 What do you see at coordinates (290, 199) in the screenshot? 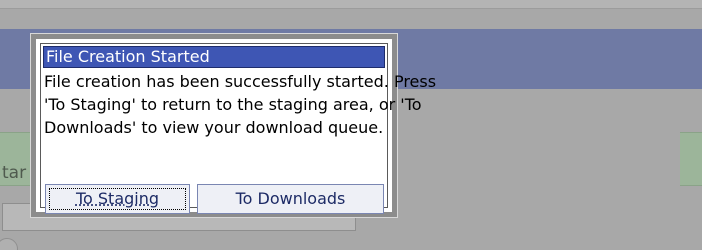
I see `to-downloads-button: To Downloads` at bounding box center [290, 199].